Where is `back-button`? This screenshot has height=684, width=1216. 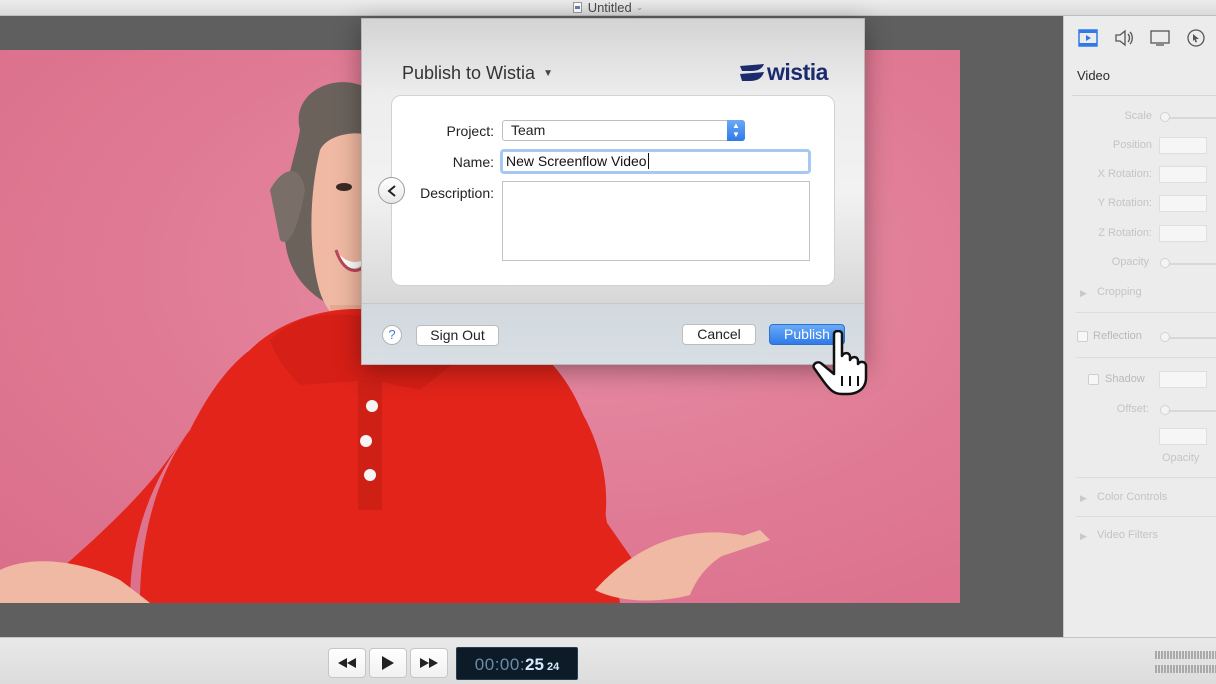
back-button is located at coordinates (391, 190).